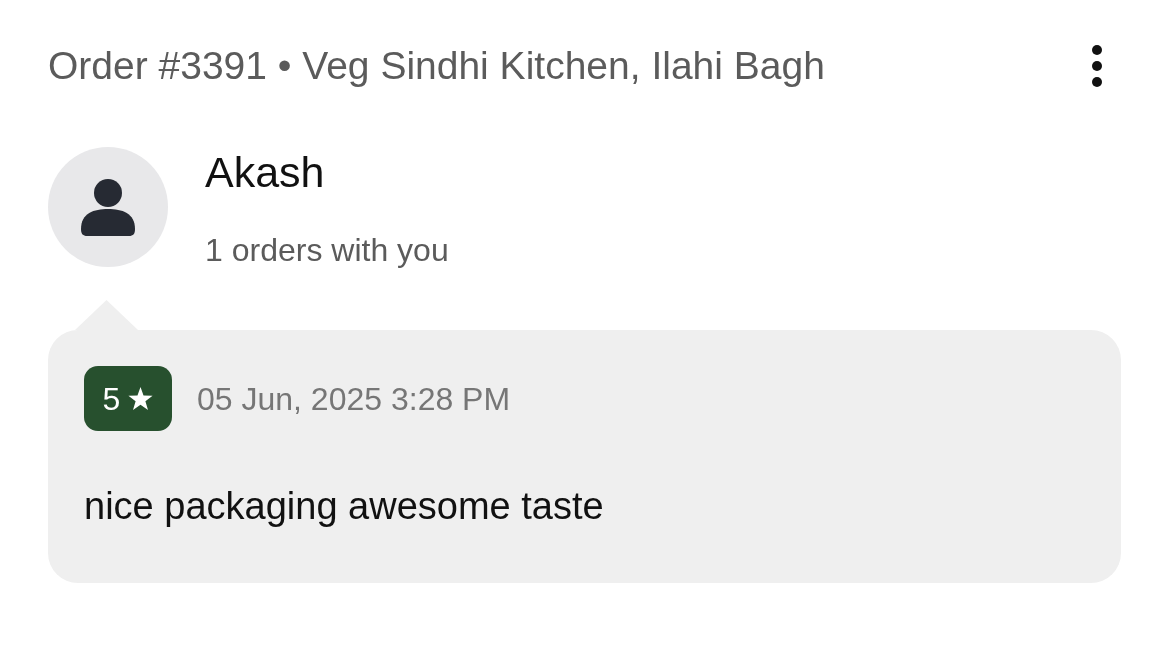 Image resolution: width=1170 pixels, height=651 pixels. I want to click on more-options-icon, so click(1097, 66).